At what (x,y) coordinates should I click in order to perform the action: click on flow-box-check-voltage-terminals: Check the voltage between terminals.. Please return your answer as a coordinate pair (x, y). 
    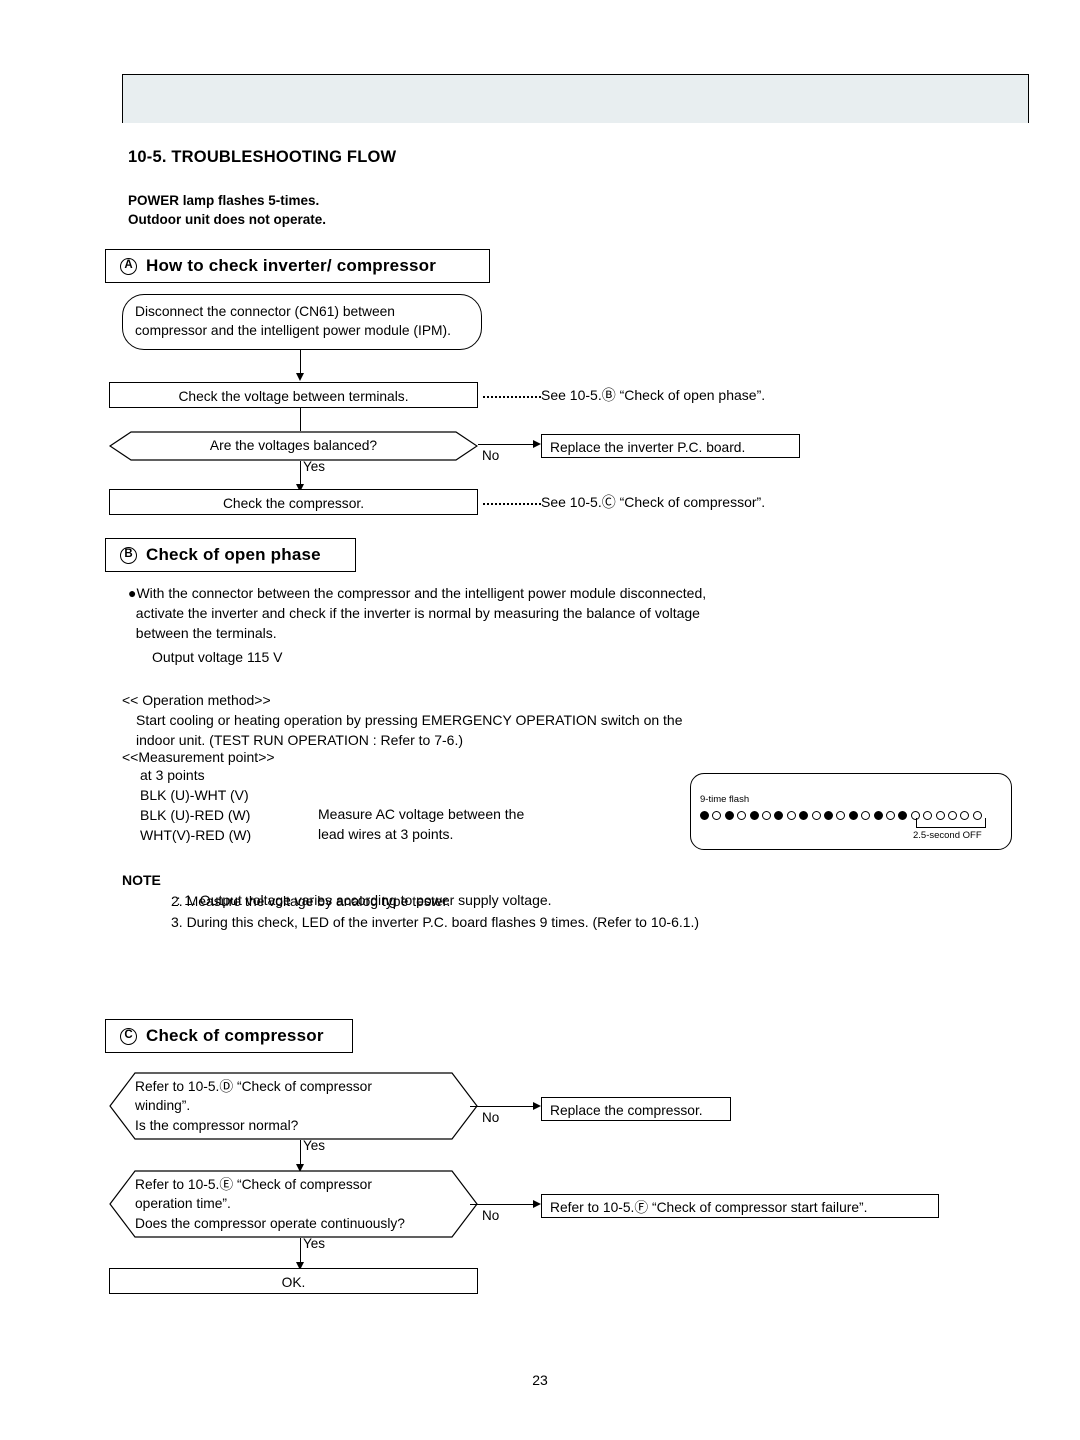
    Looking at the image, I should click on (293, 395).